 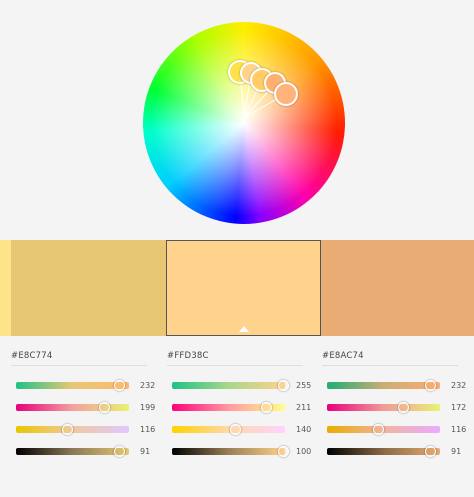 I want to click on alpha-value: 100, so click(x=304, y=451).